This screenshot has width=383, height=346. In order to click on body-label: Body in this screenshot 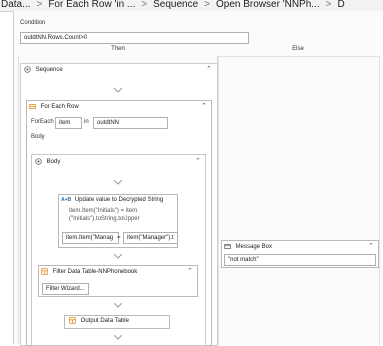, I will do `click(38, 137)`.